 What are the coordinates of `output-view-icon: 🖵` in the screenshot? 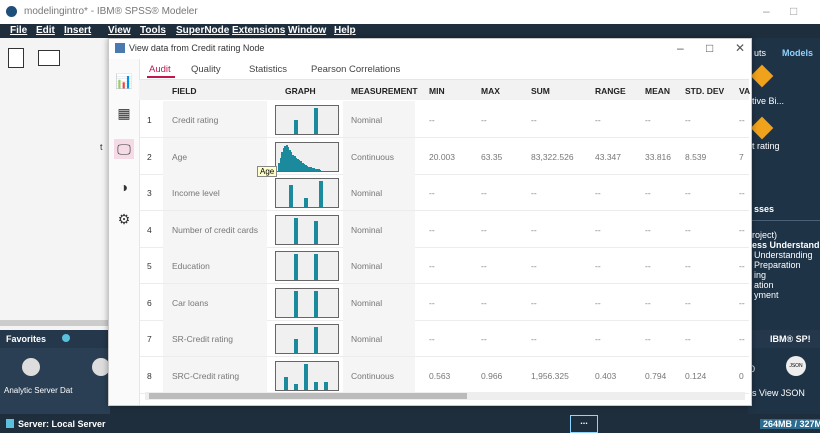 It's located at (124, 149).